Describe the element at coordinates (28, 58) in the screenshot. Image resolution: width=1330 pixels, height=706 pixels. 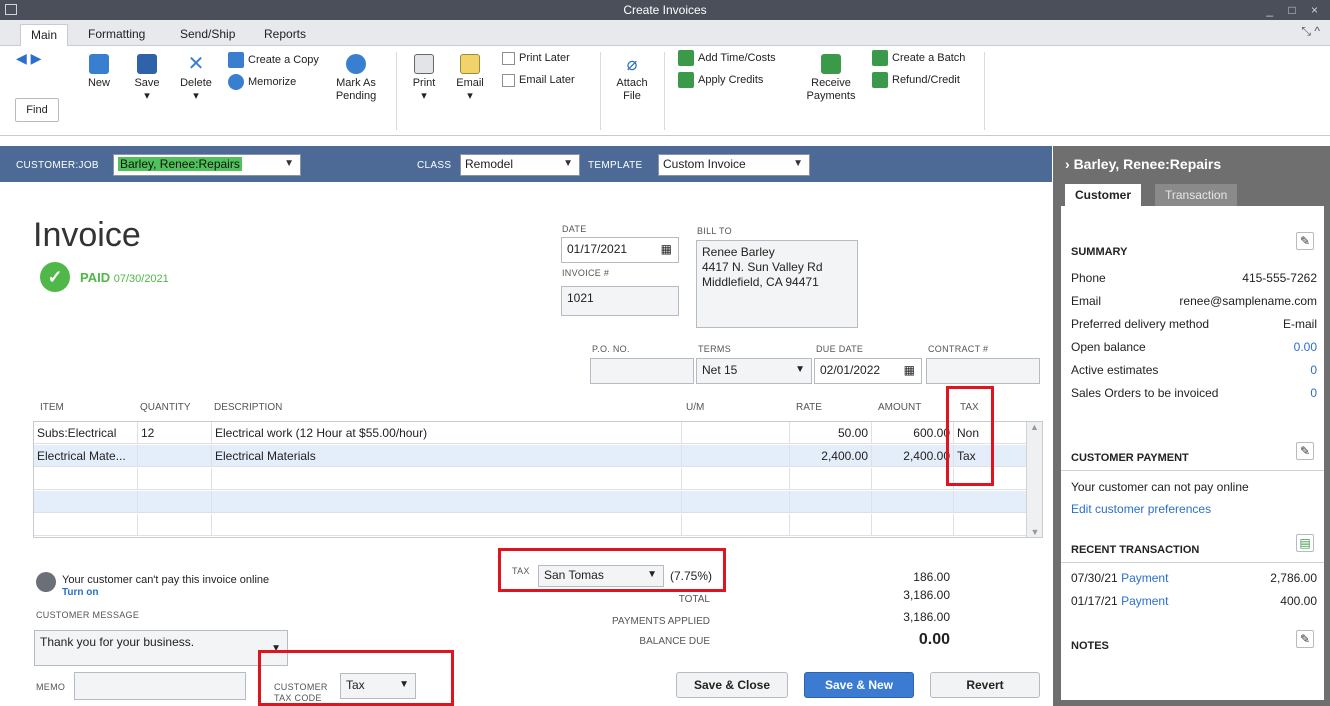
I see `prev-next-arrows-icon: ◀ ▶` at that location.